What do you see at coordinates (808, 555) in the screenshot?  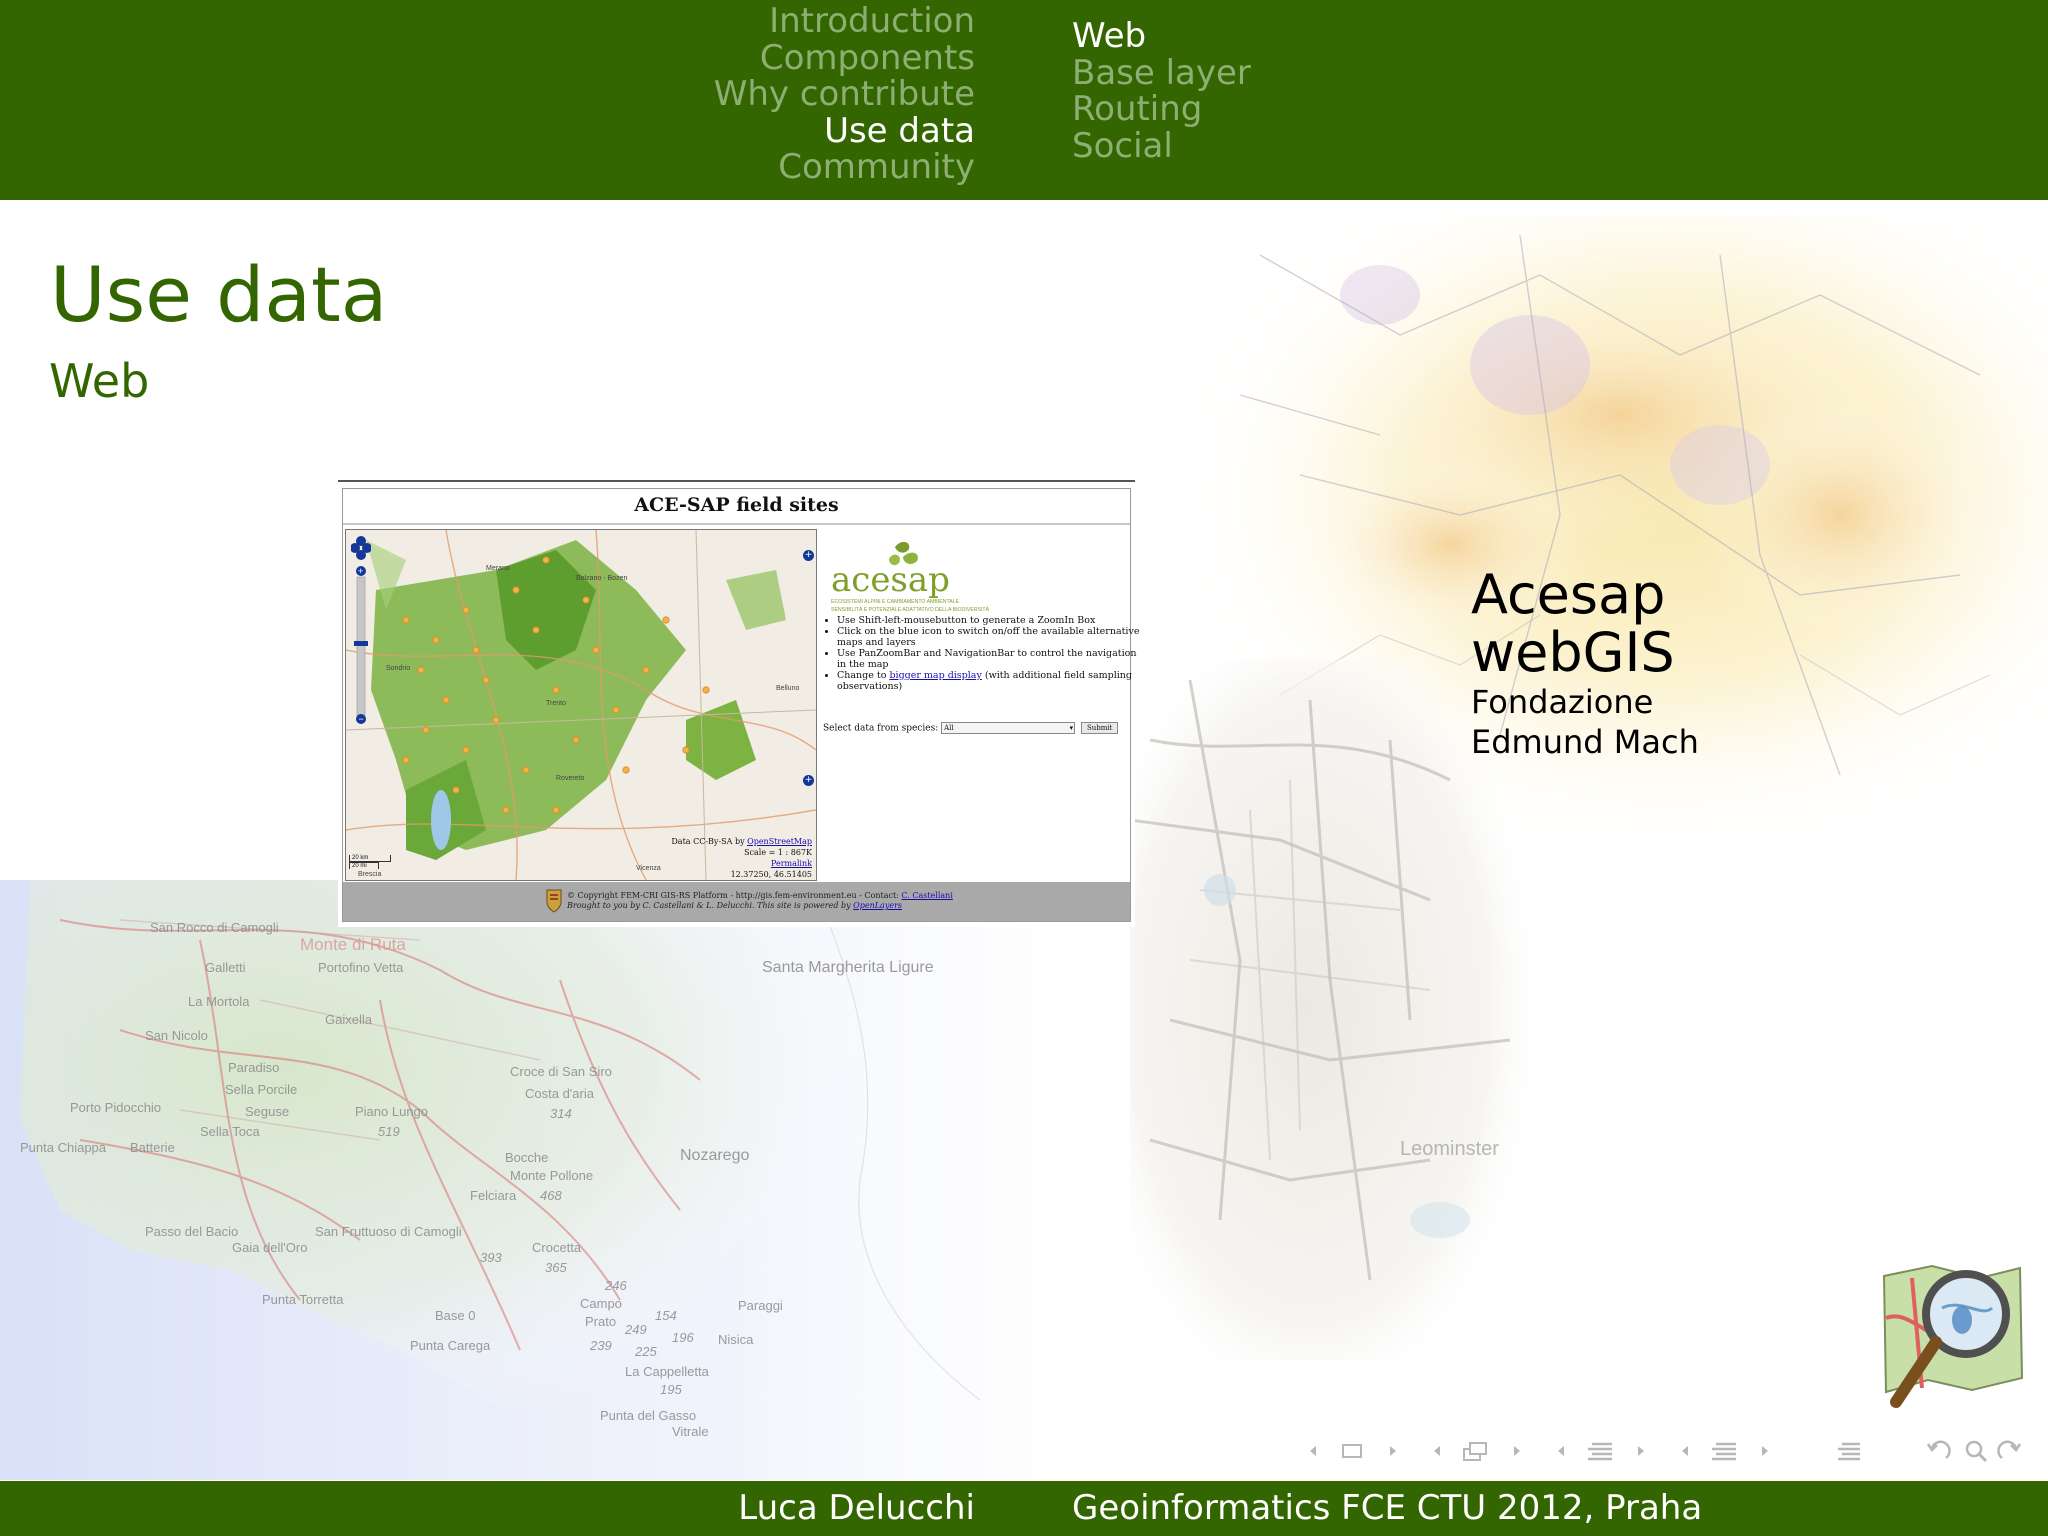 I see `layer-switcher-toggle-icon: +` at bounding box center [808, 555].